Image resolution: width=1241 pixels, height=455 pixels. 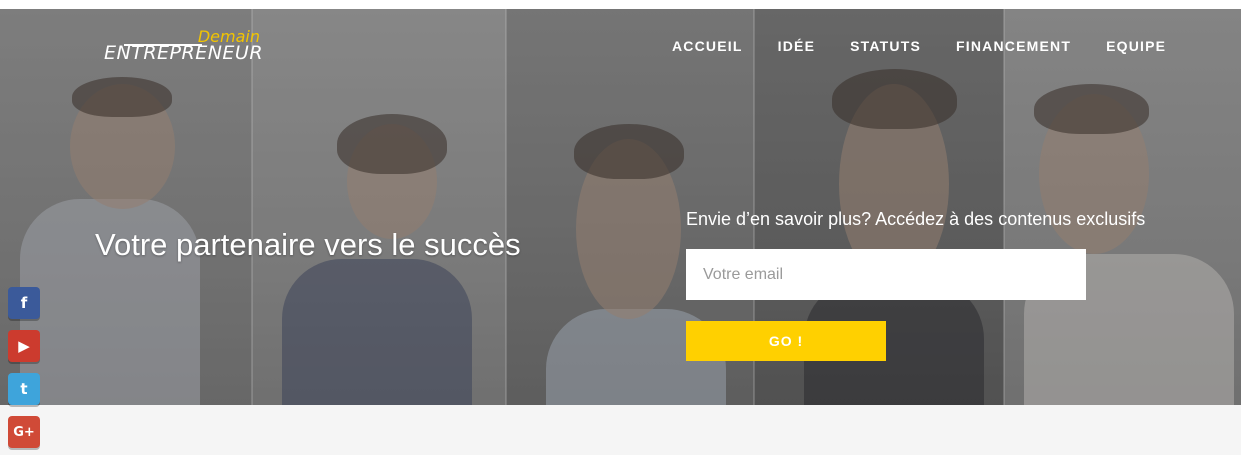 I want to click on google-plus-icon: G+, so click(x=24, y=432).